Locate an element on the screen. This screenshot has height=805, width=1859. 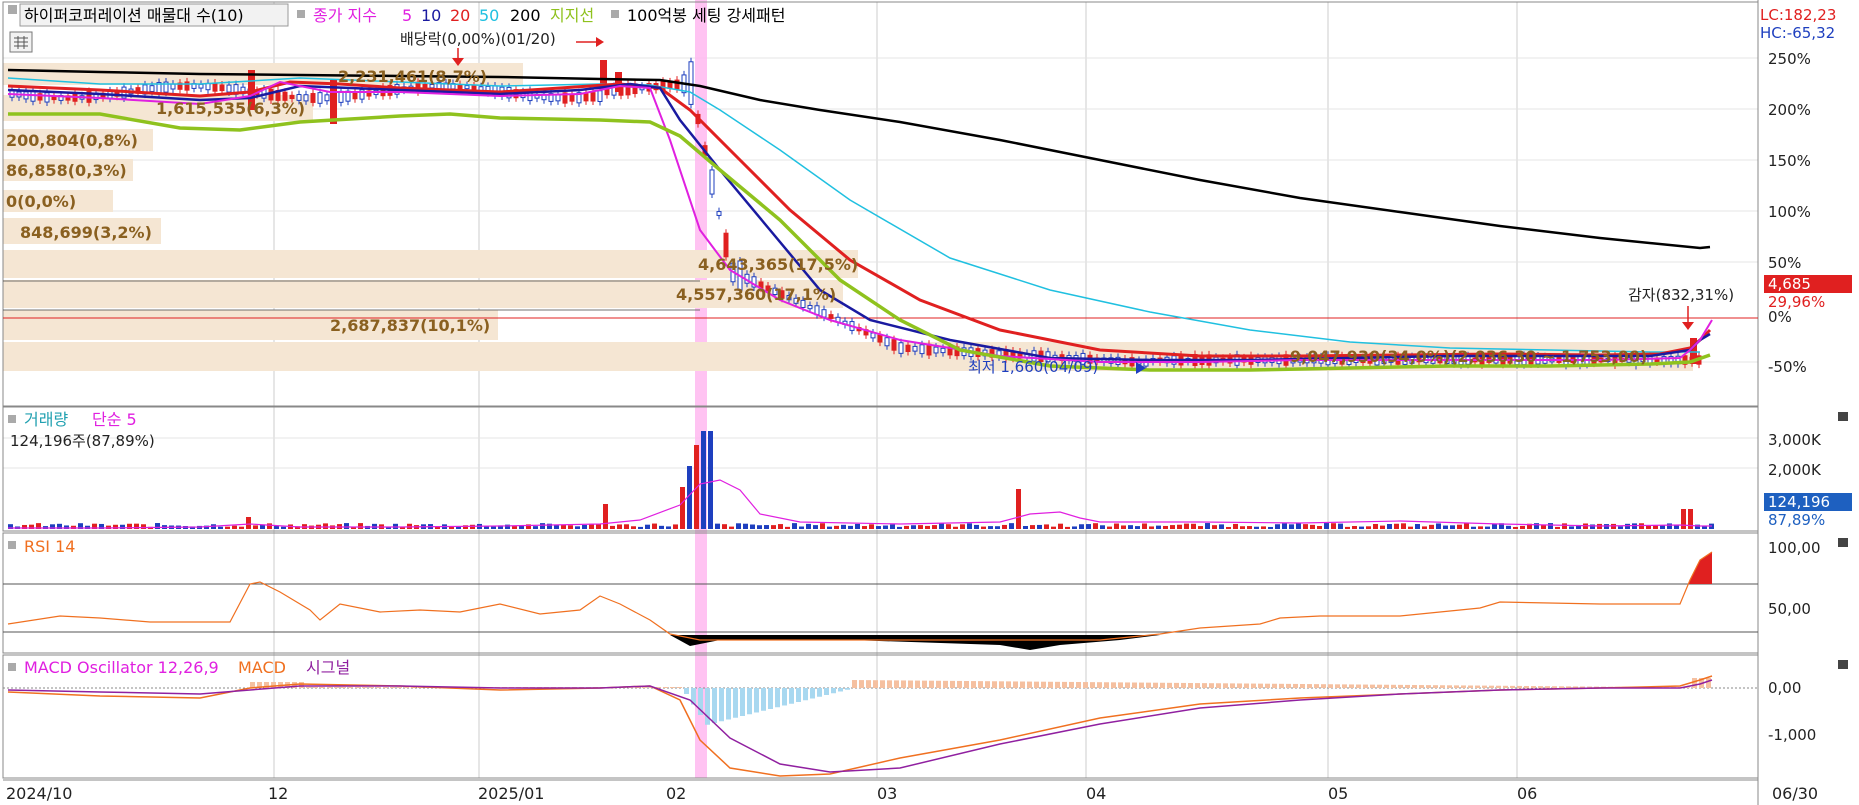
macd-label: MACD is located at coordinates (262, 667).